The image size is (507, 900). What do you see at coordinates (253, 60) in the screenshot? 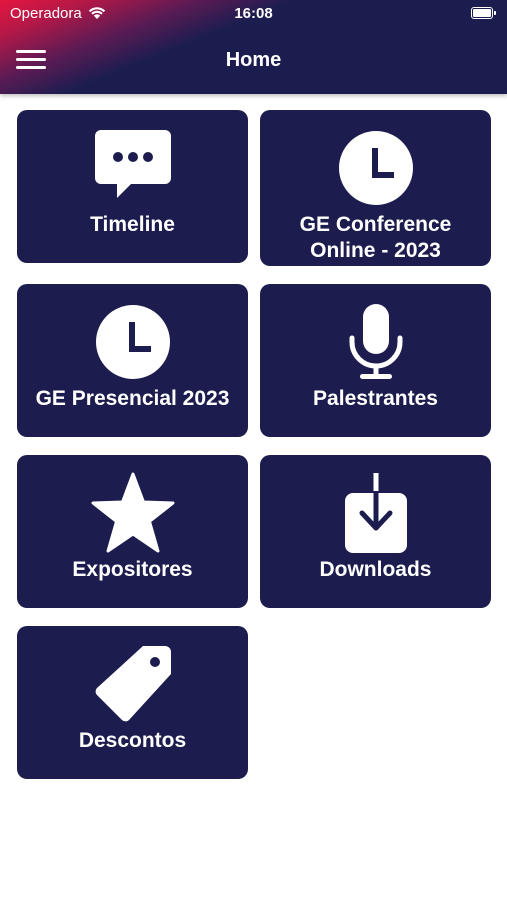
I see `page-title: Home` at bounding box center [253, 60].